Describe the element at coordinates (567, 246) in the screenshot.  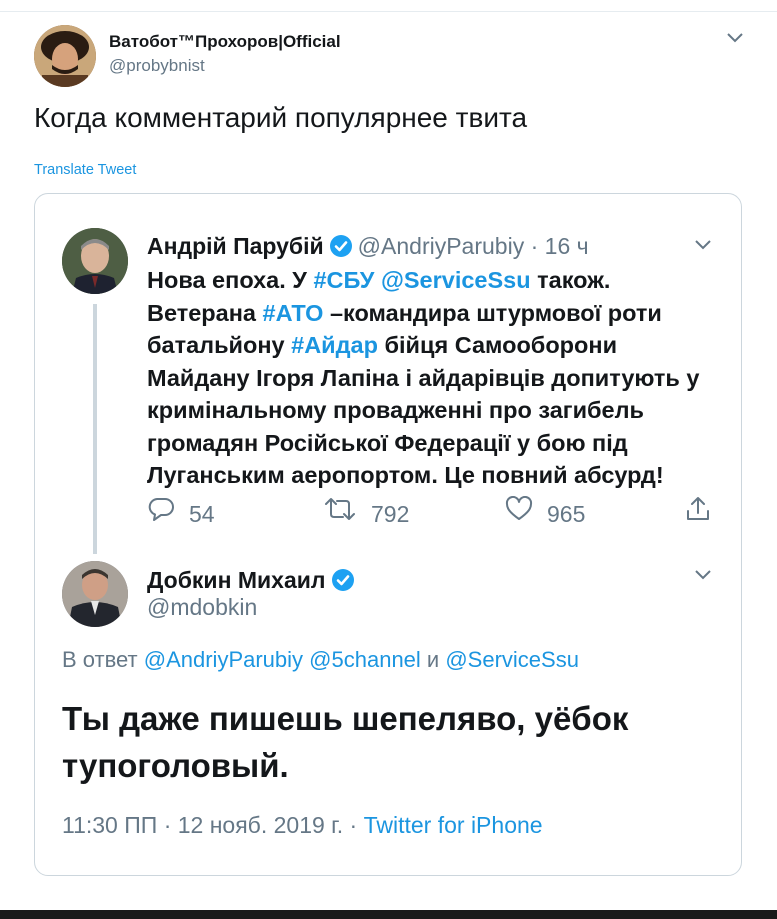
I see `quoted-tweet-time: 16 ч` at that location.